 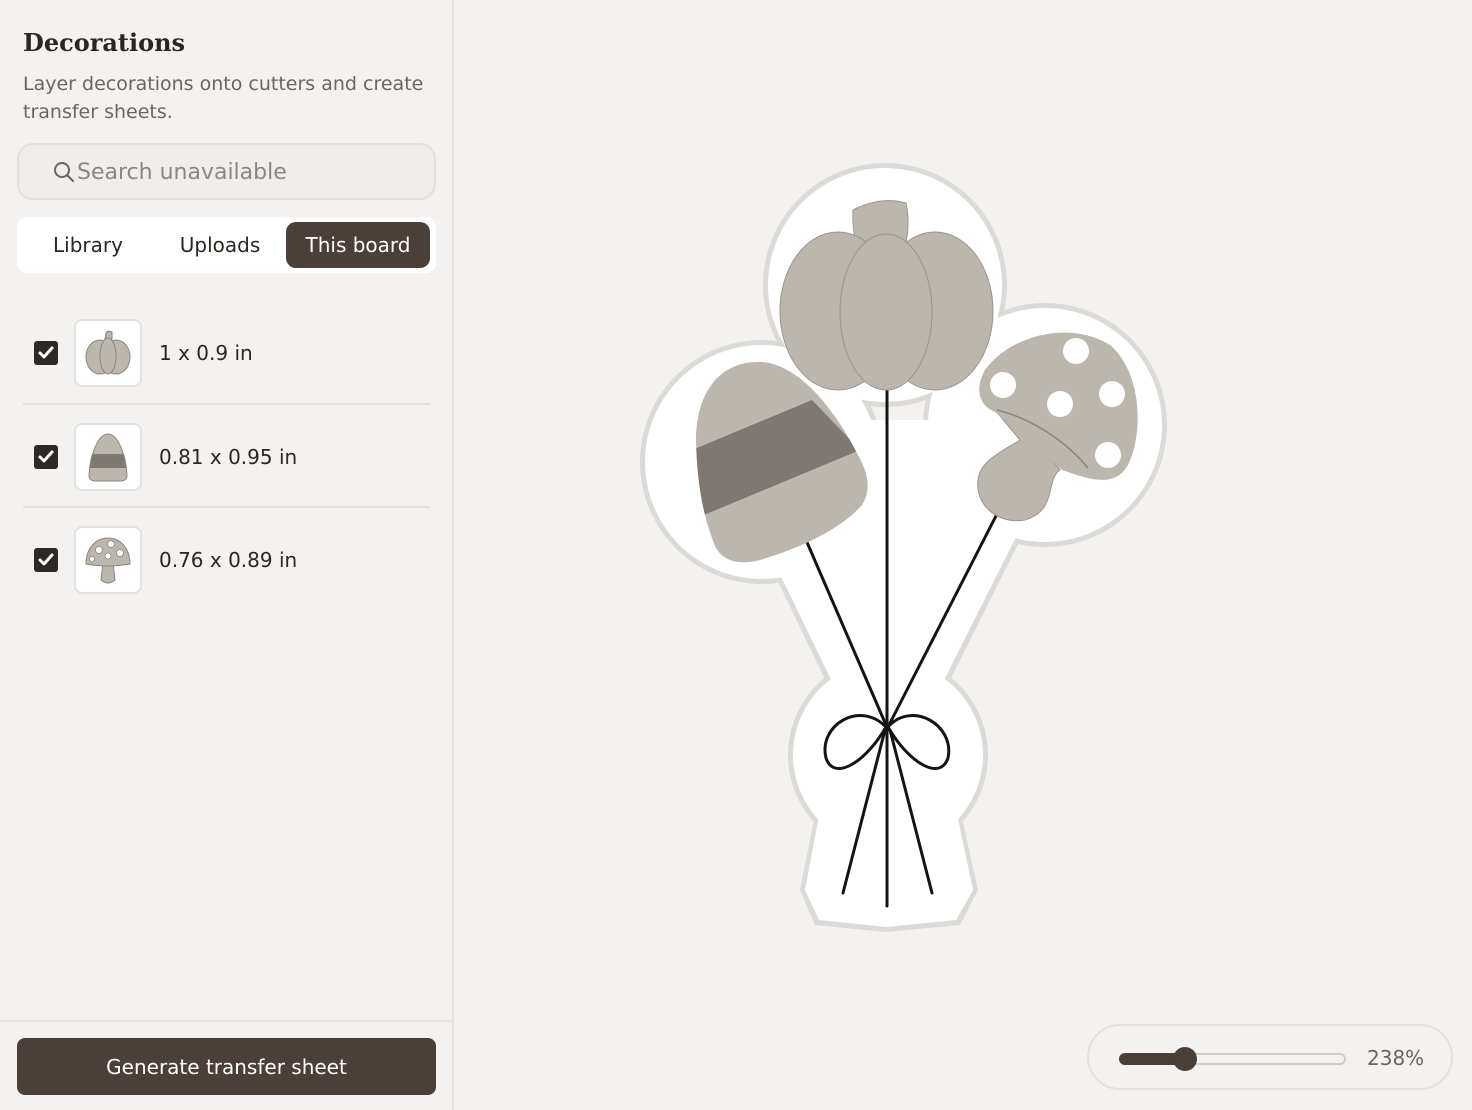 What do you see at coordinates (104, 42) in the screenshot?
I see `panel-title: Decorations` at bounding box center [104, 42].